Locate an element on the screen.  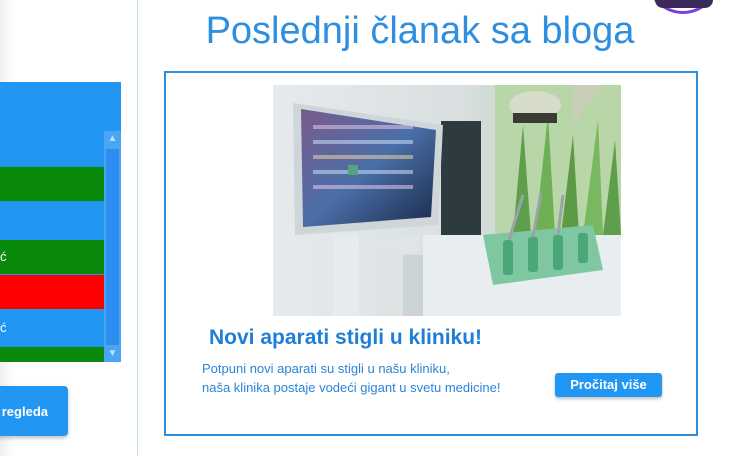
post-title: Novi aparati stigli u kliniku! is located at coordinates (345, 338).